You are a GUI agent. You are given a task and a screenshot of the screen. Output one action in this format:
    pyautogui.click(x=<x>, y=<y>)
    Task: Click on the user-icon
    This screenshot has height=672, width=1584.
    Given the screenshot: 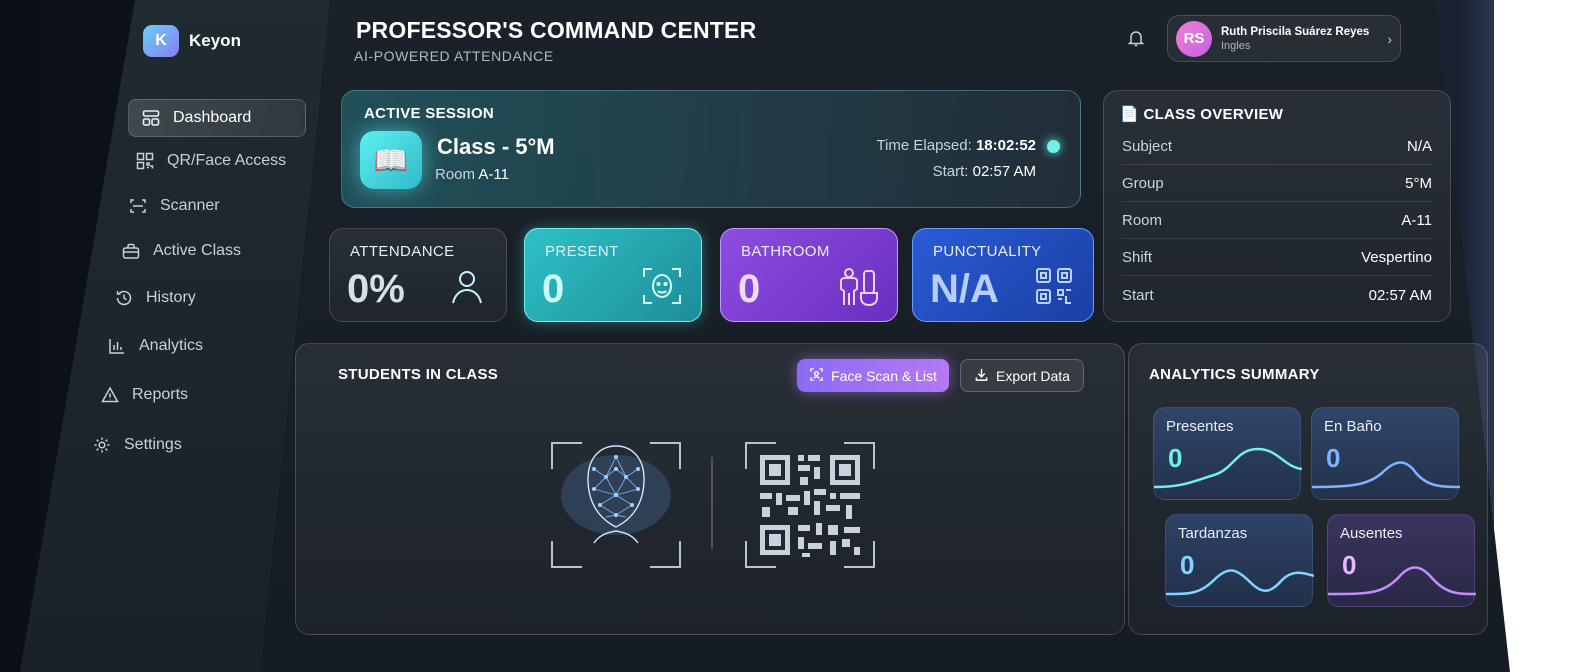 What is the action you would take?
    pyautogui.click(x=467, y=286)
    